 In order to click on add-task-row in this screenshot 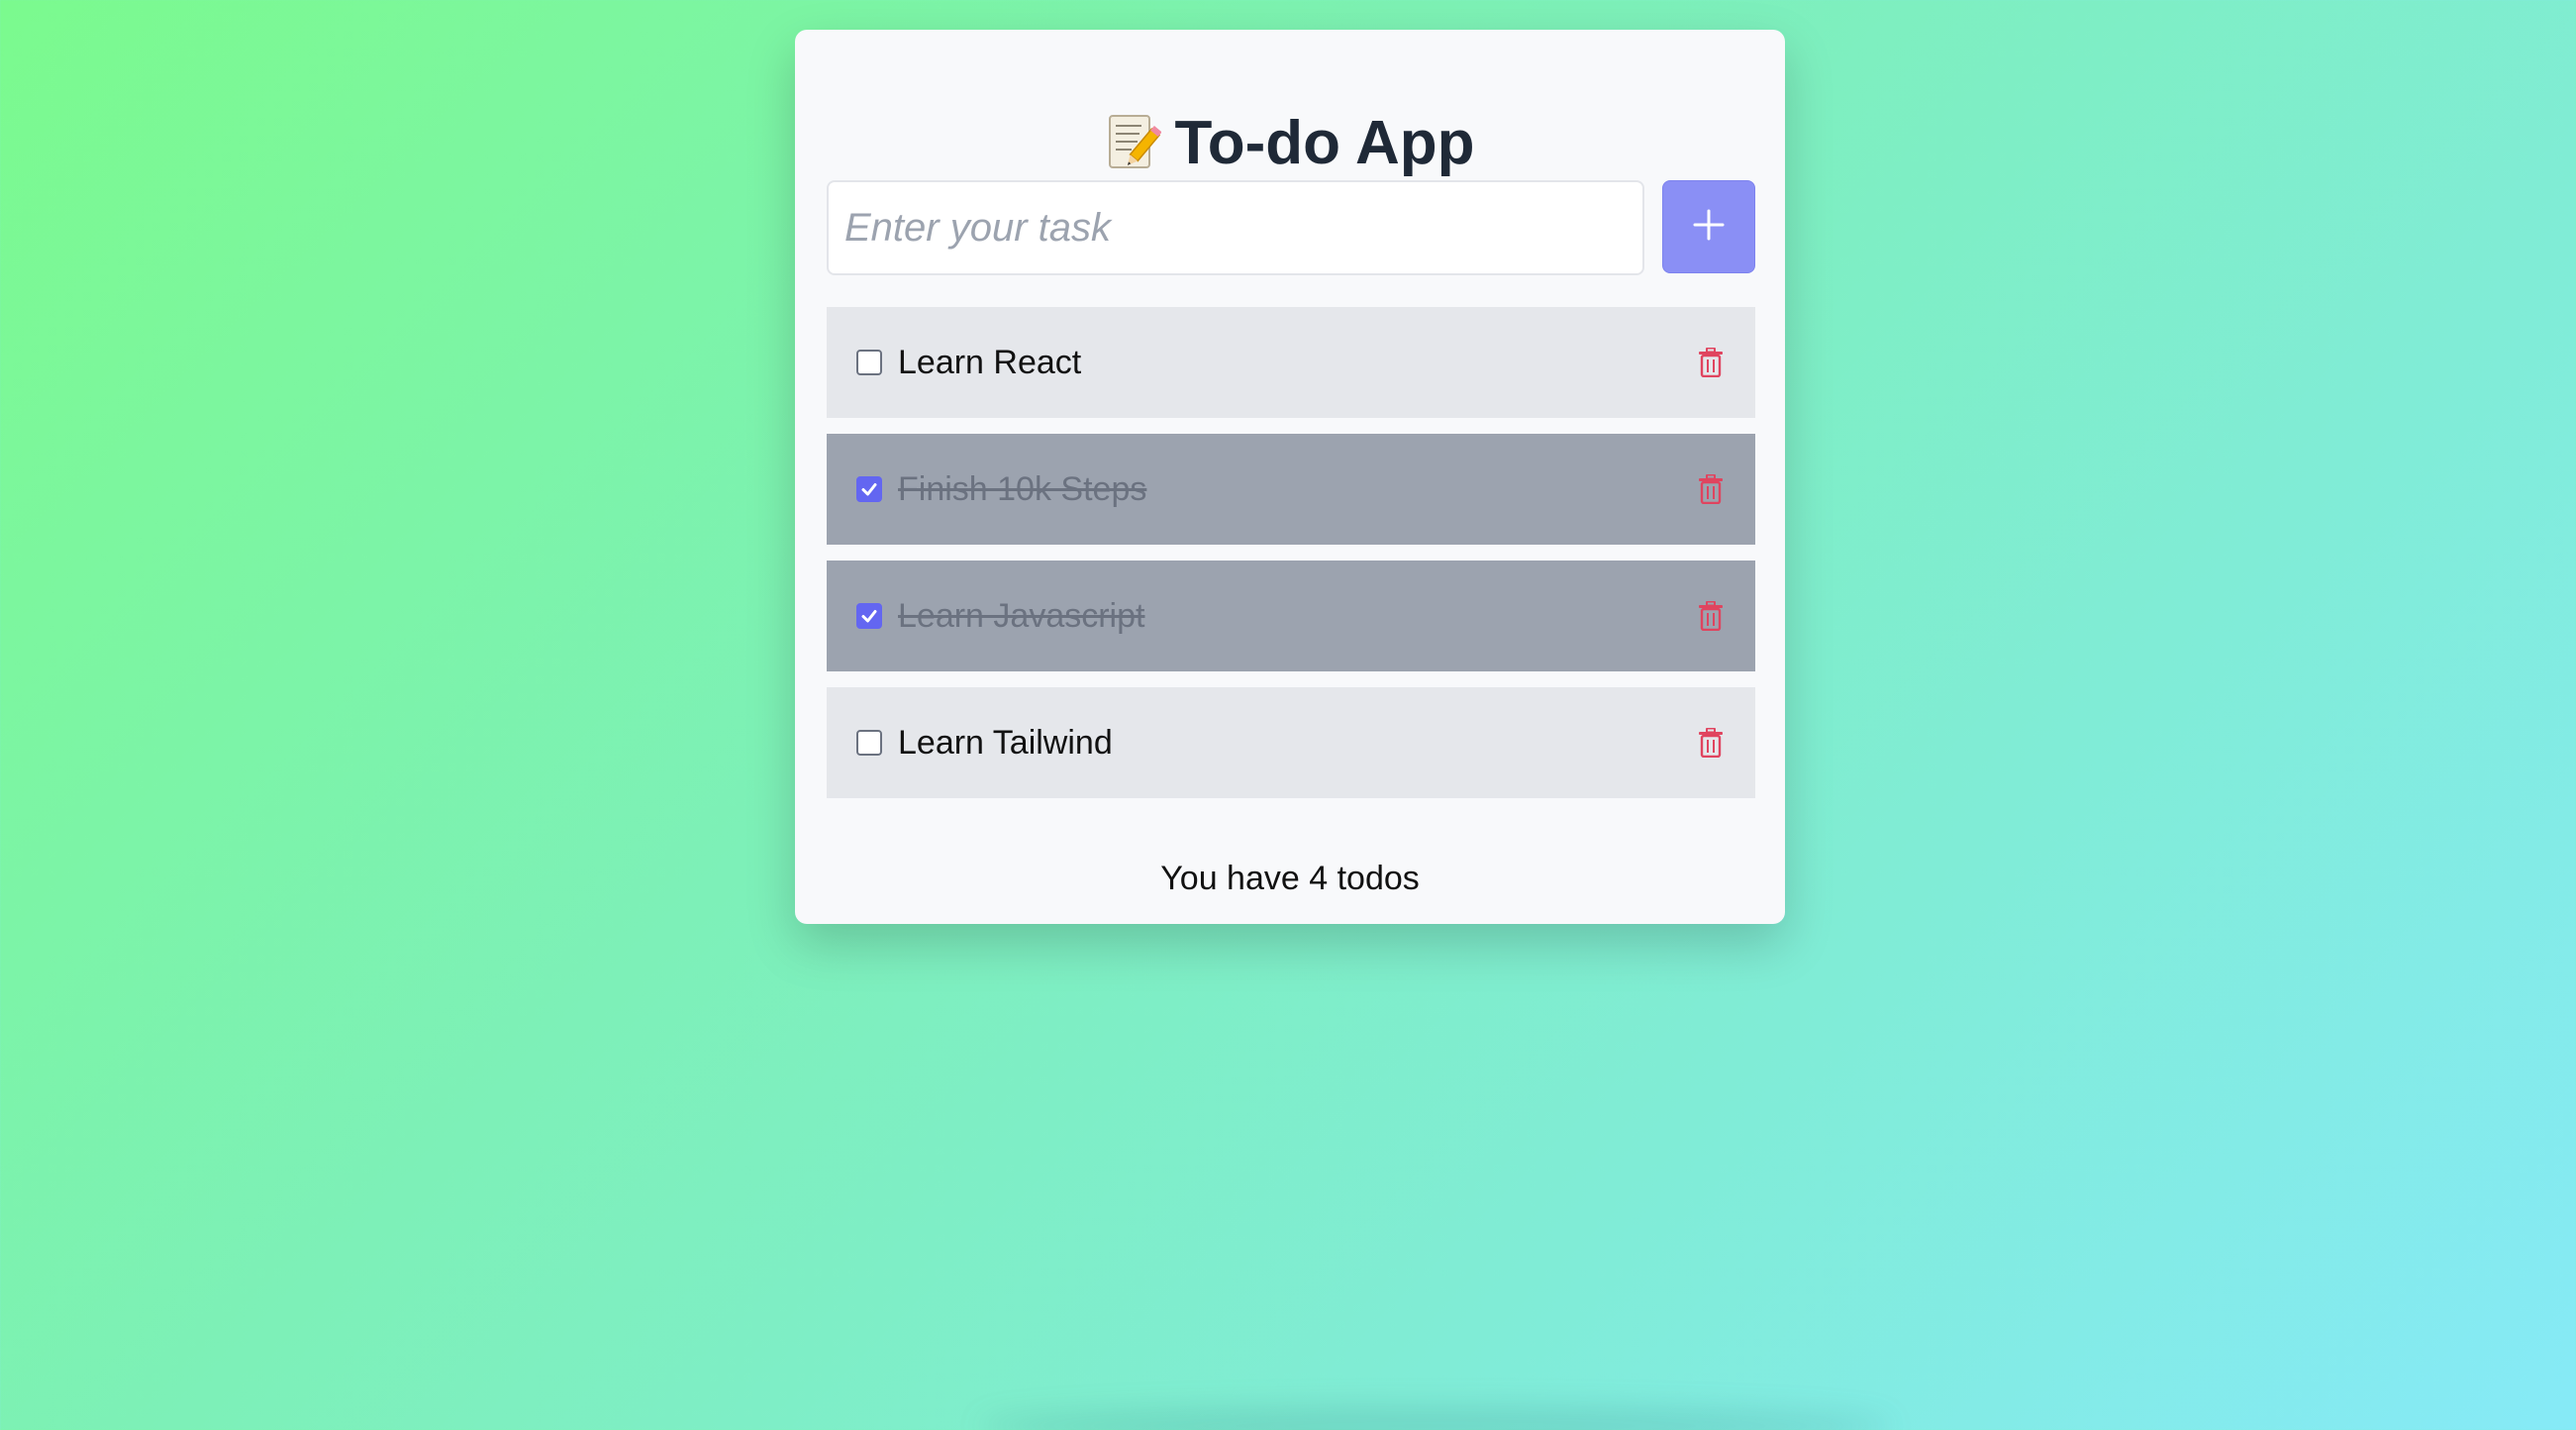, I will do `click(1291, 228)`.